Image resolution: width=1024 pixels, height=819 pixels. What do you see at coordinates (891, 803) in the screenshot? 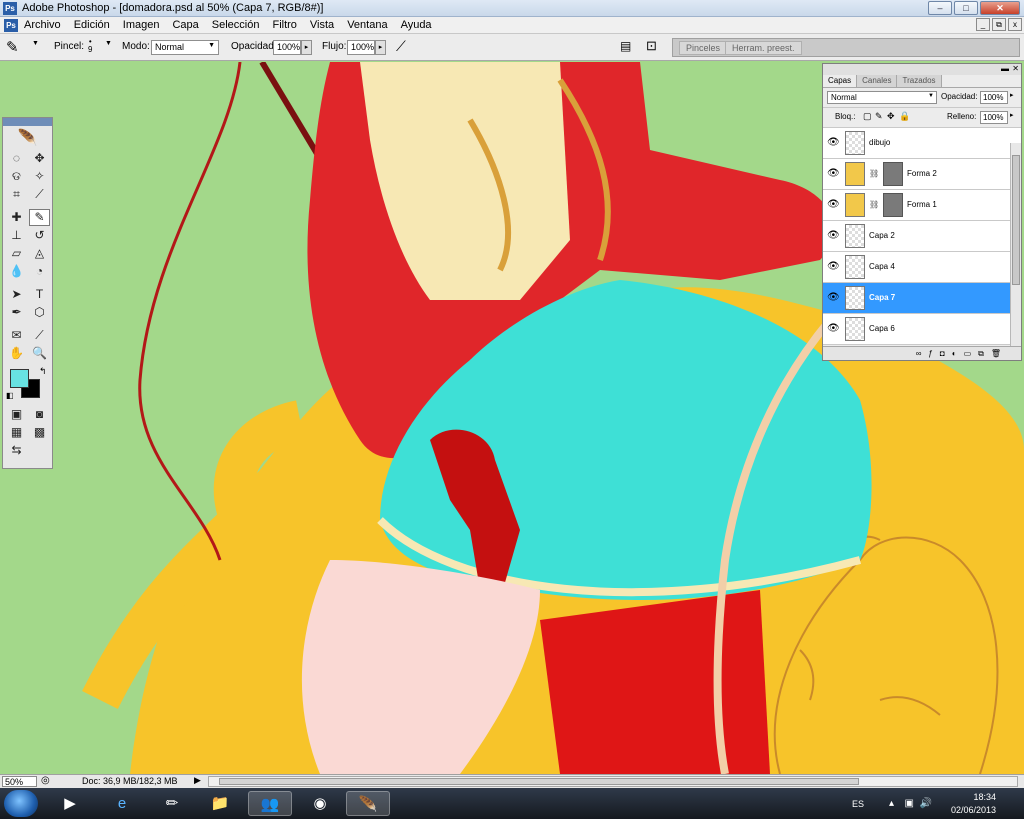
I see `tray-expand-icon: ▴` at bounding box center [891, 803].